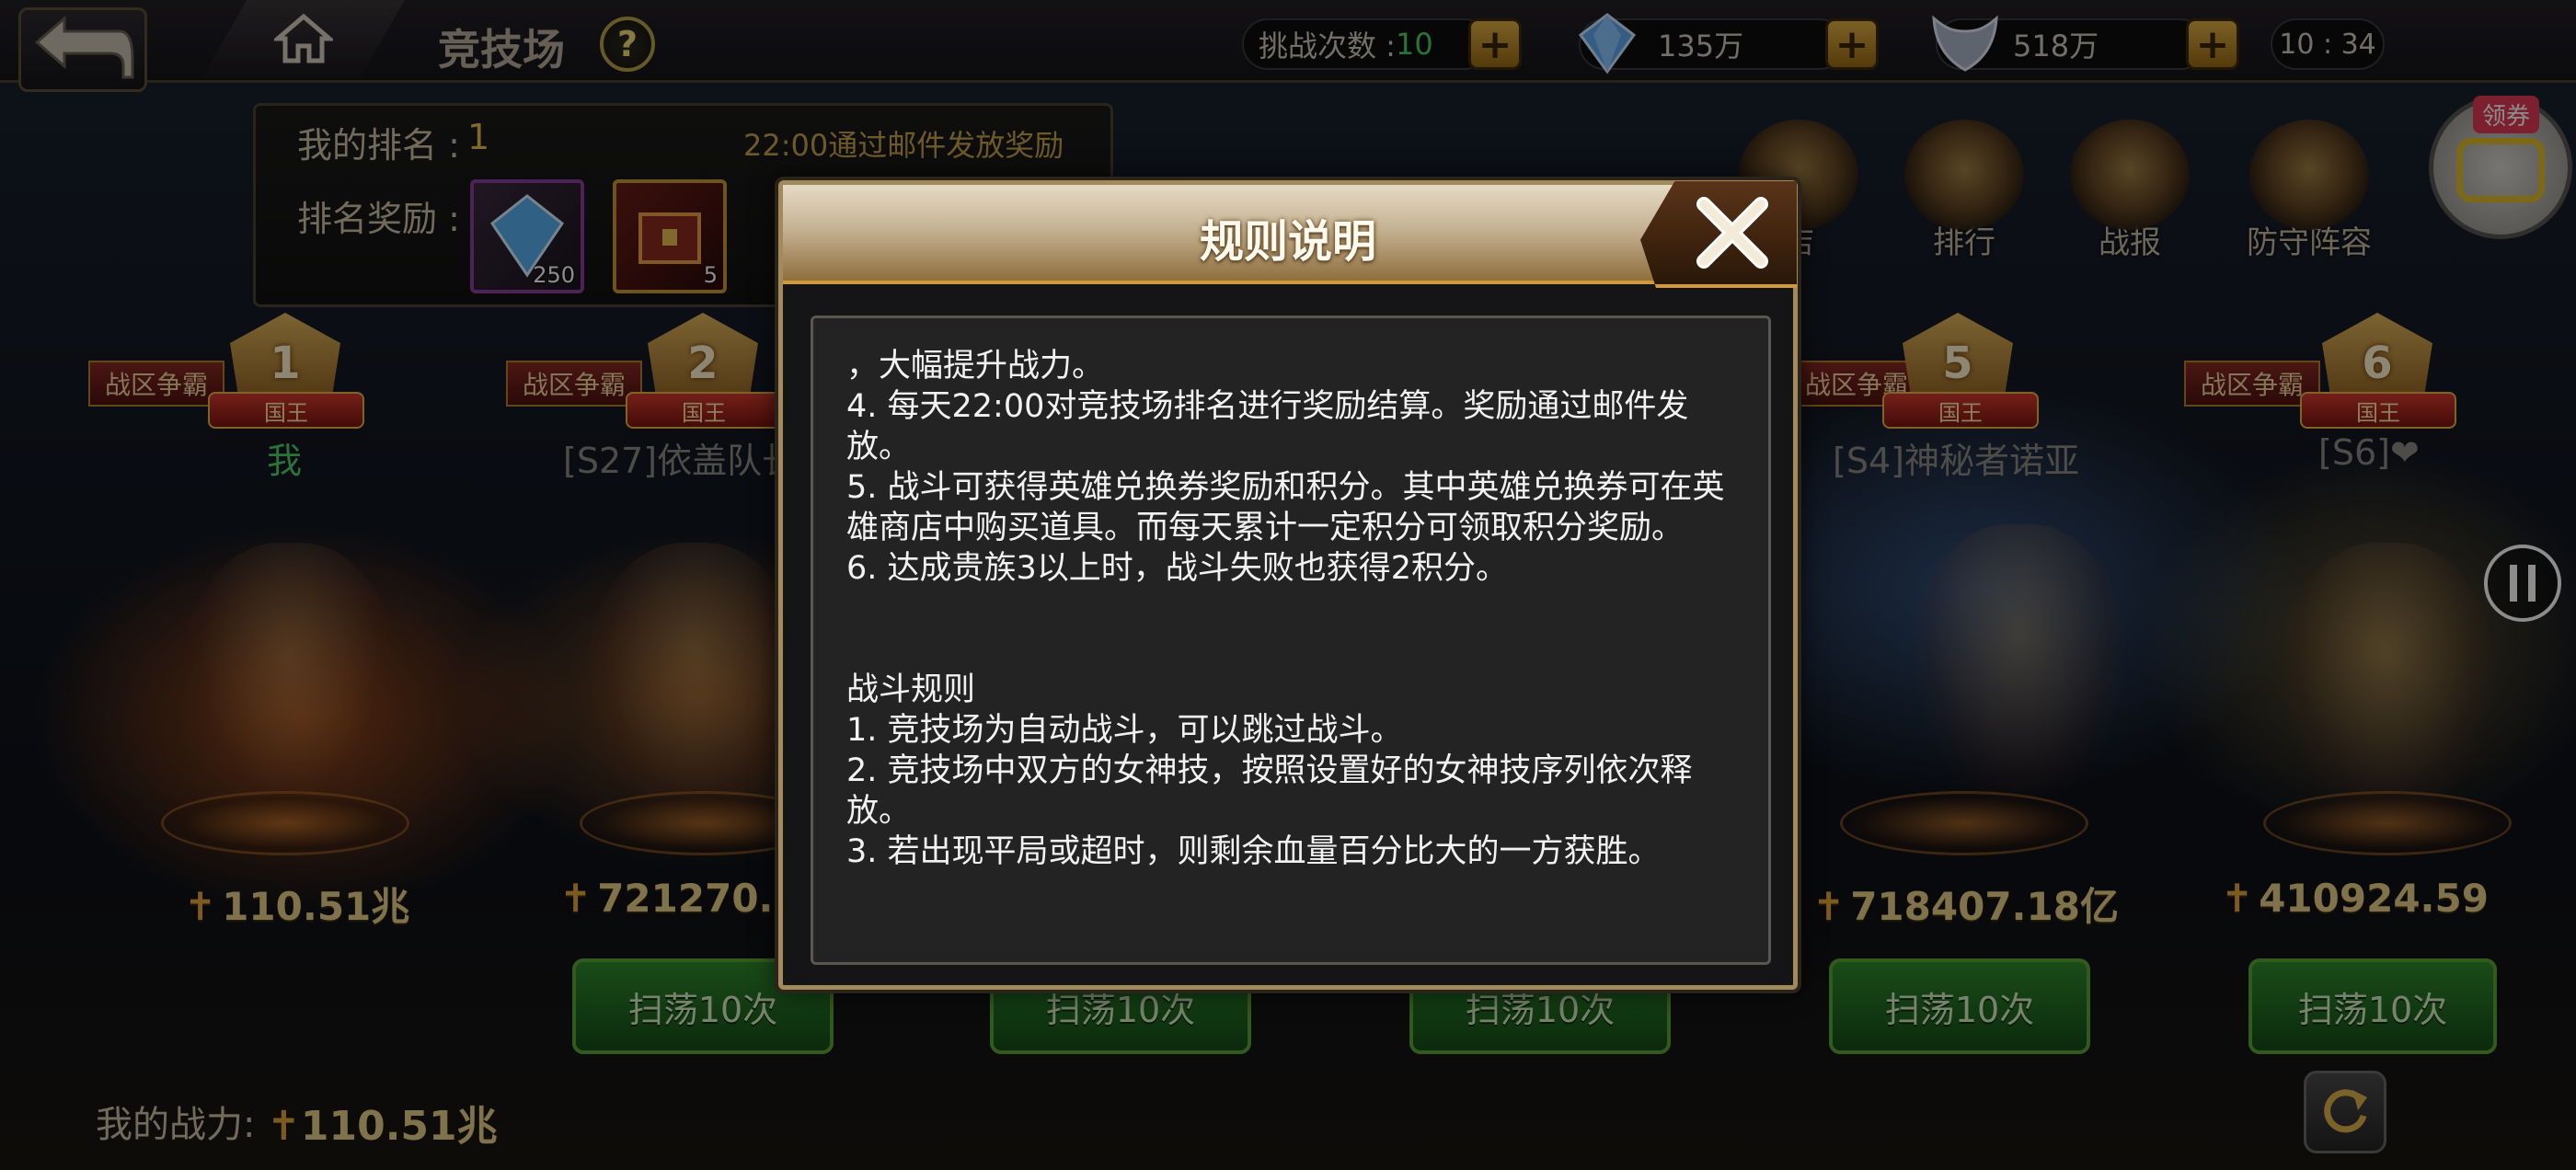 The width and height of the screenshot is (2576, 1170). I want to click on dialog-title: 规则说明, so click(1287, 242).